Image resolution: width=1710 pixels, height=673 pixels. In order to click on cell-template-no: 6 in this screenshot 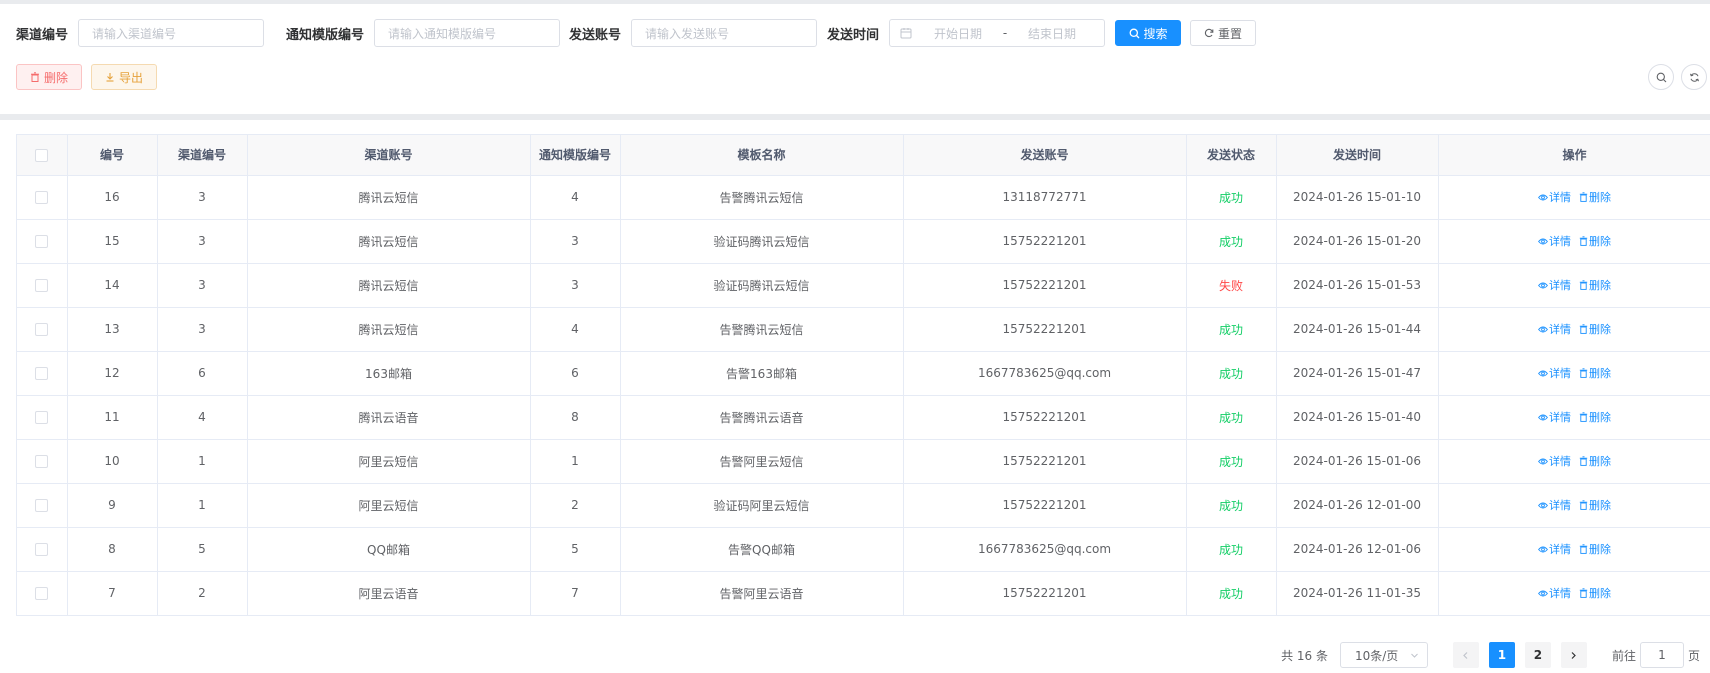, I will do `click(575, 373)`.